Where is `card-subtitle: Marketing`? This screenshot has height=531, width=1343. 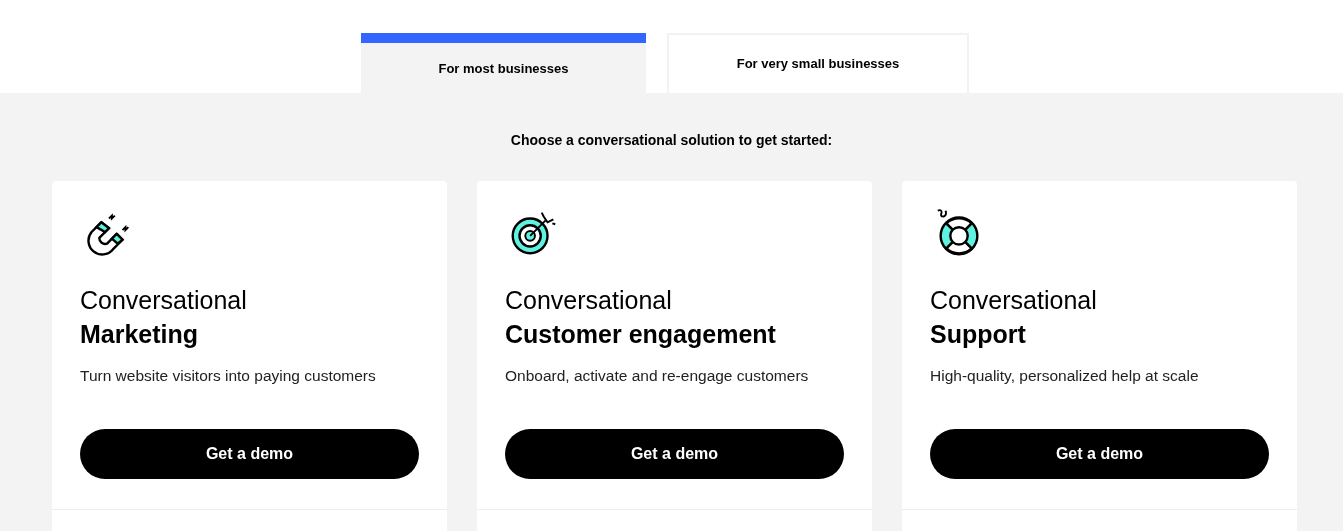 card-subtitle: Marketing is located at coordinates (140, 334).